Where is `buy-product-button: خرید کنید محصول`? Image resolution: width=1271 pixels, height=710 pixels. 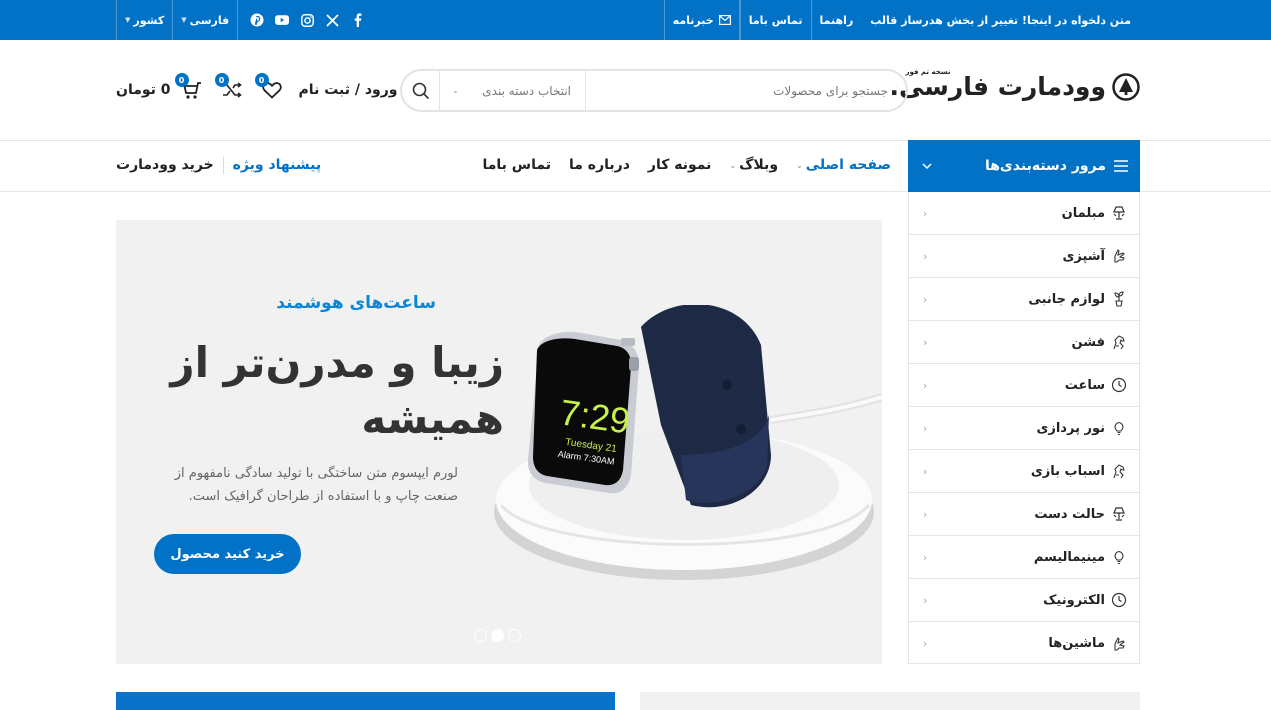 buy-product-button: خرید کنید محصول is located at coordinates (227, 554).